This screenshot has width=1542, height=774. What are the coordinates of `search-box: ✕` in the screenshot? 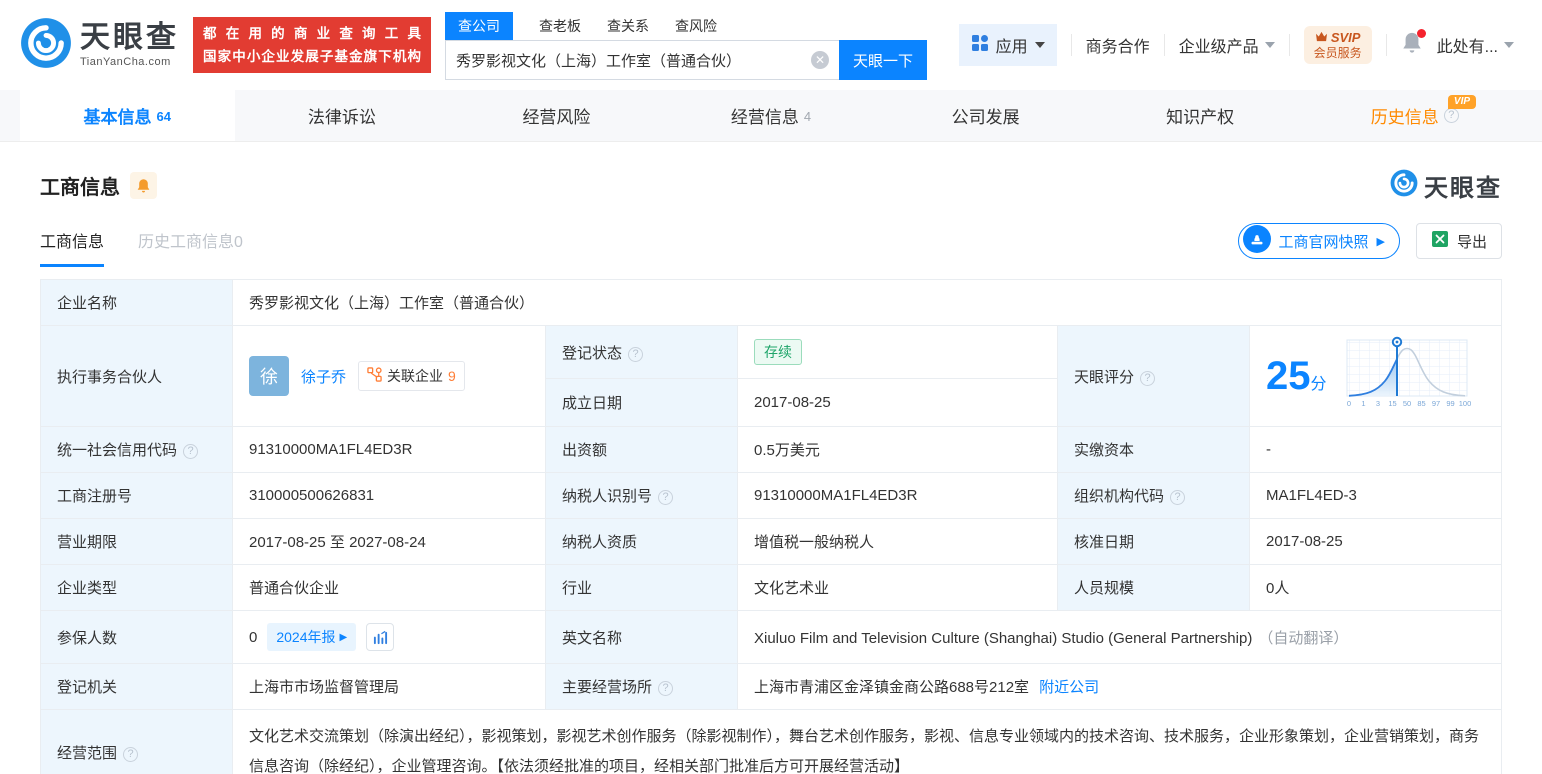 It's located at (642, 60).